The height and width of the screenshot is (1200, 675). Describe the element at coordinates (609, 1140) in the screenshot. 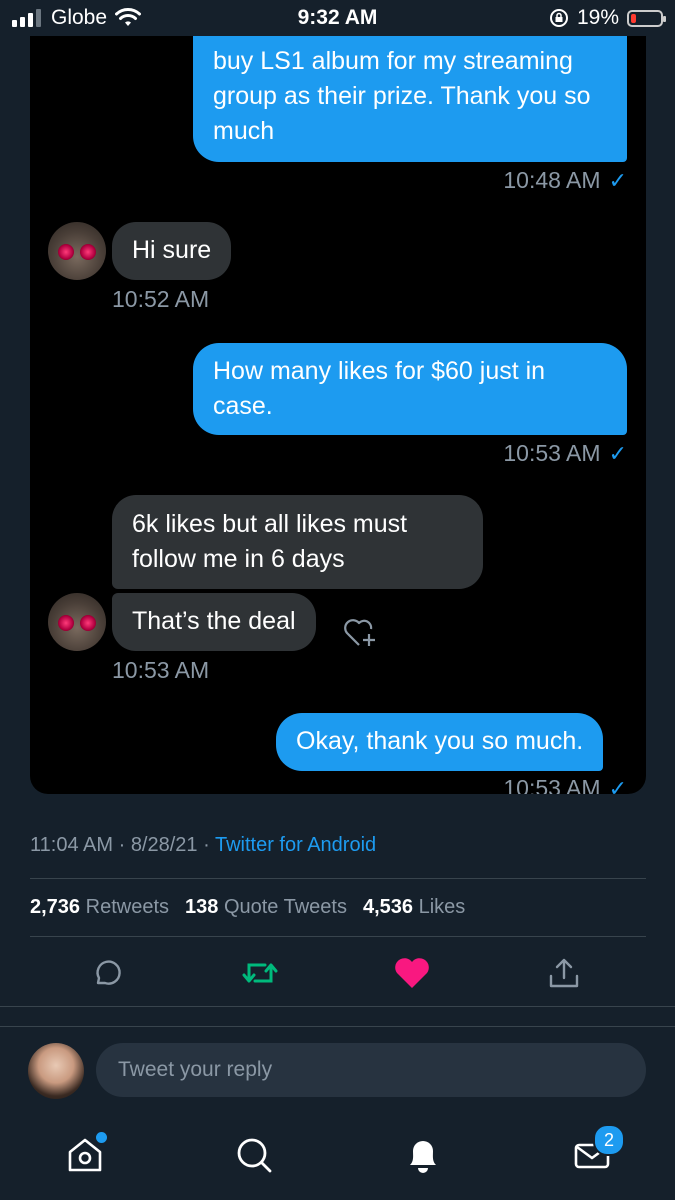

I see `messages-badge: 2` at that location.